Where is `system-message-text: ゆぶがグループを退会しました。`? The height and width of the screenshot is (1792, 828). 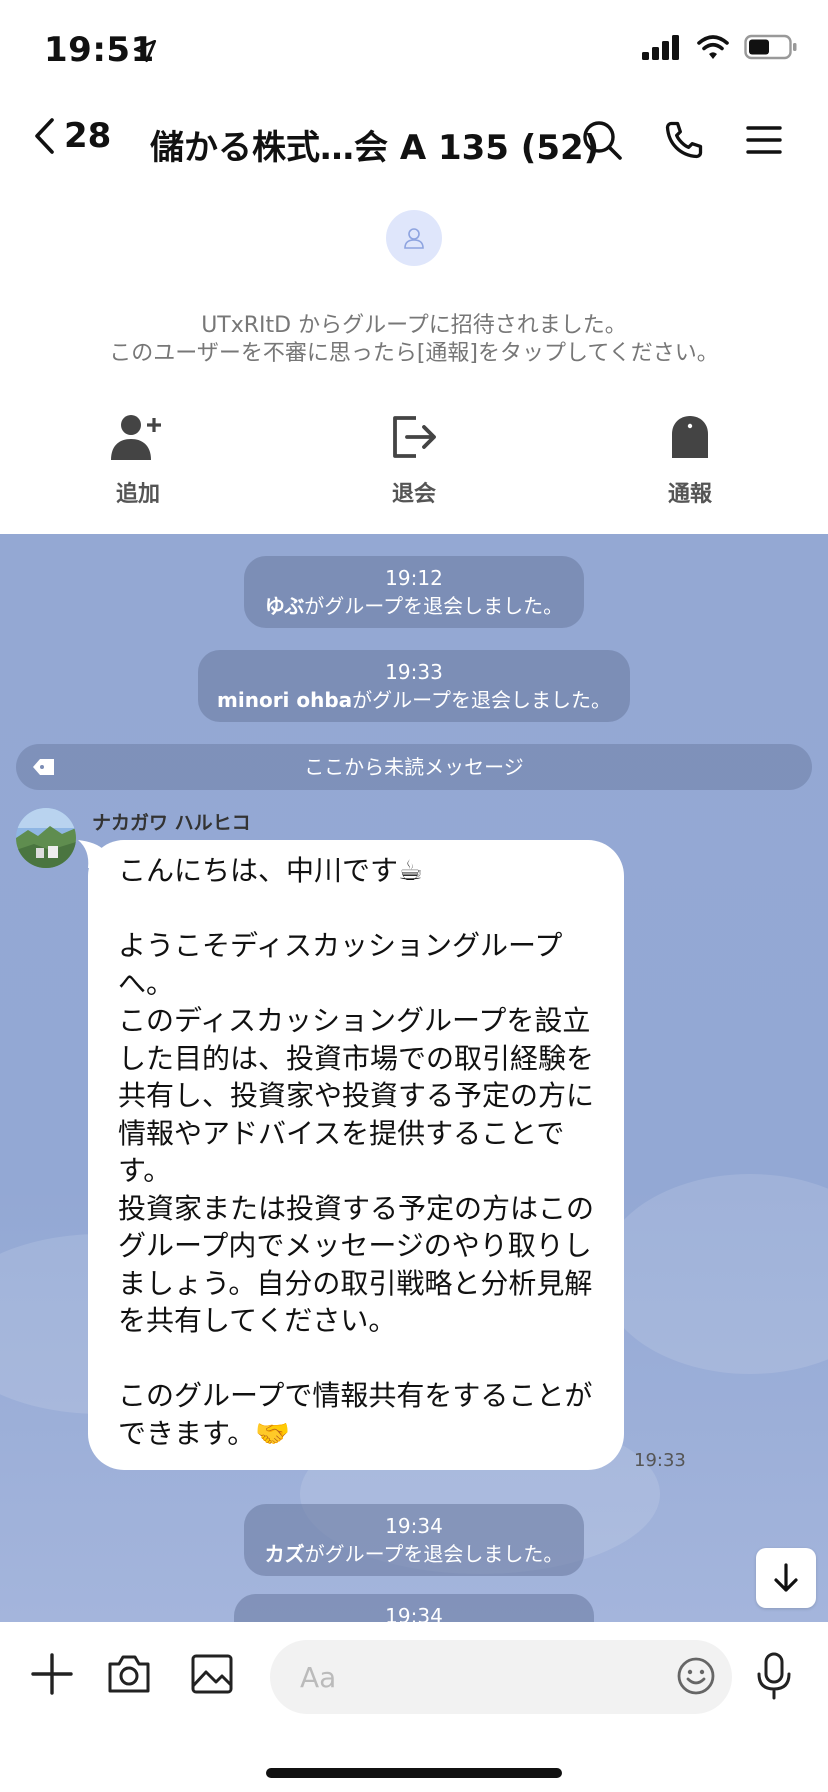 system-message-text: ゆぶがグループを退会しました。 is located at coordinates (414, 606).